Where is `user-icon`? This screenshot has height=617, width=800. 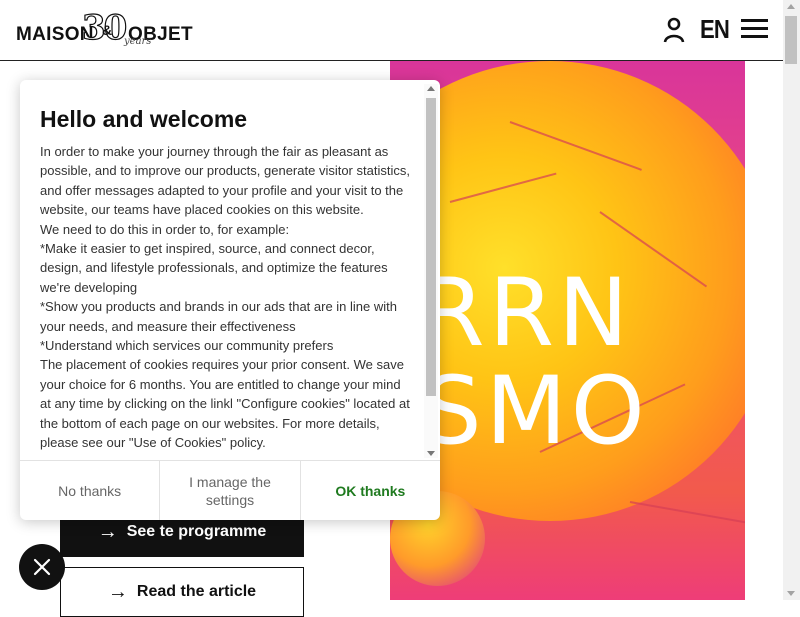
user-icon is located at coordinates (674, 30).